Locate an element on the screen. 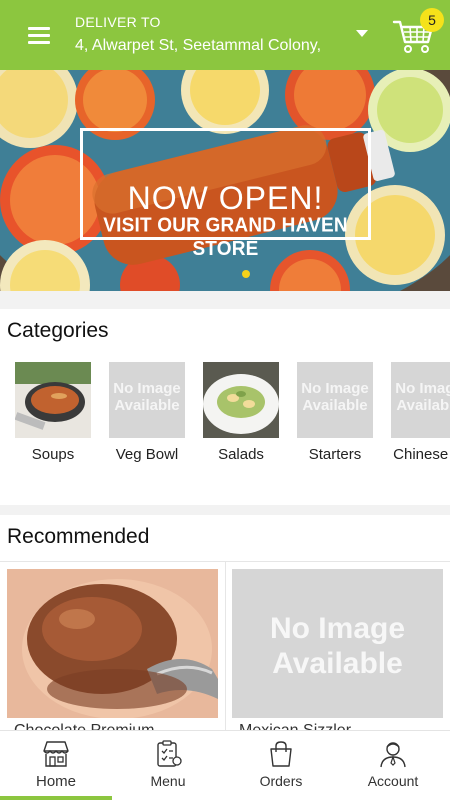 The height and width of the screenshot is (800, 450). category-label: Veg Bowl is located at coordinates (147, 454).